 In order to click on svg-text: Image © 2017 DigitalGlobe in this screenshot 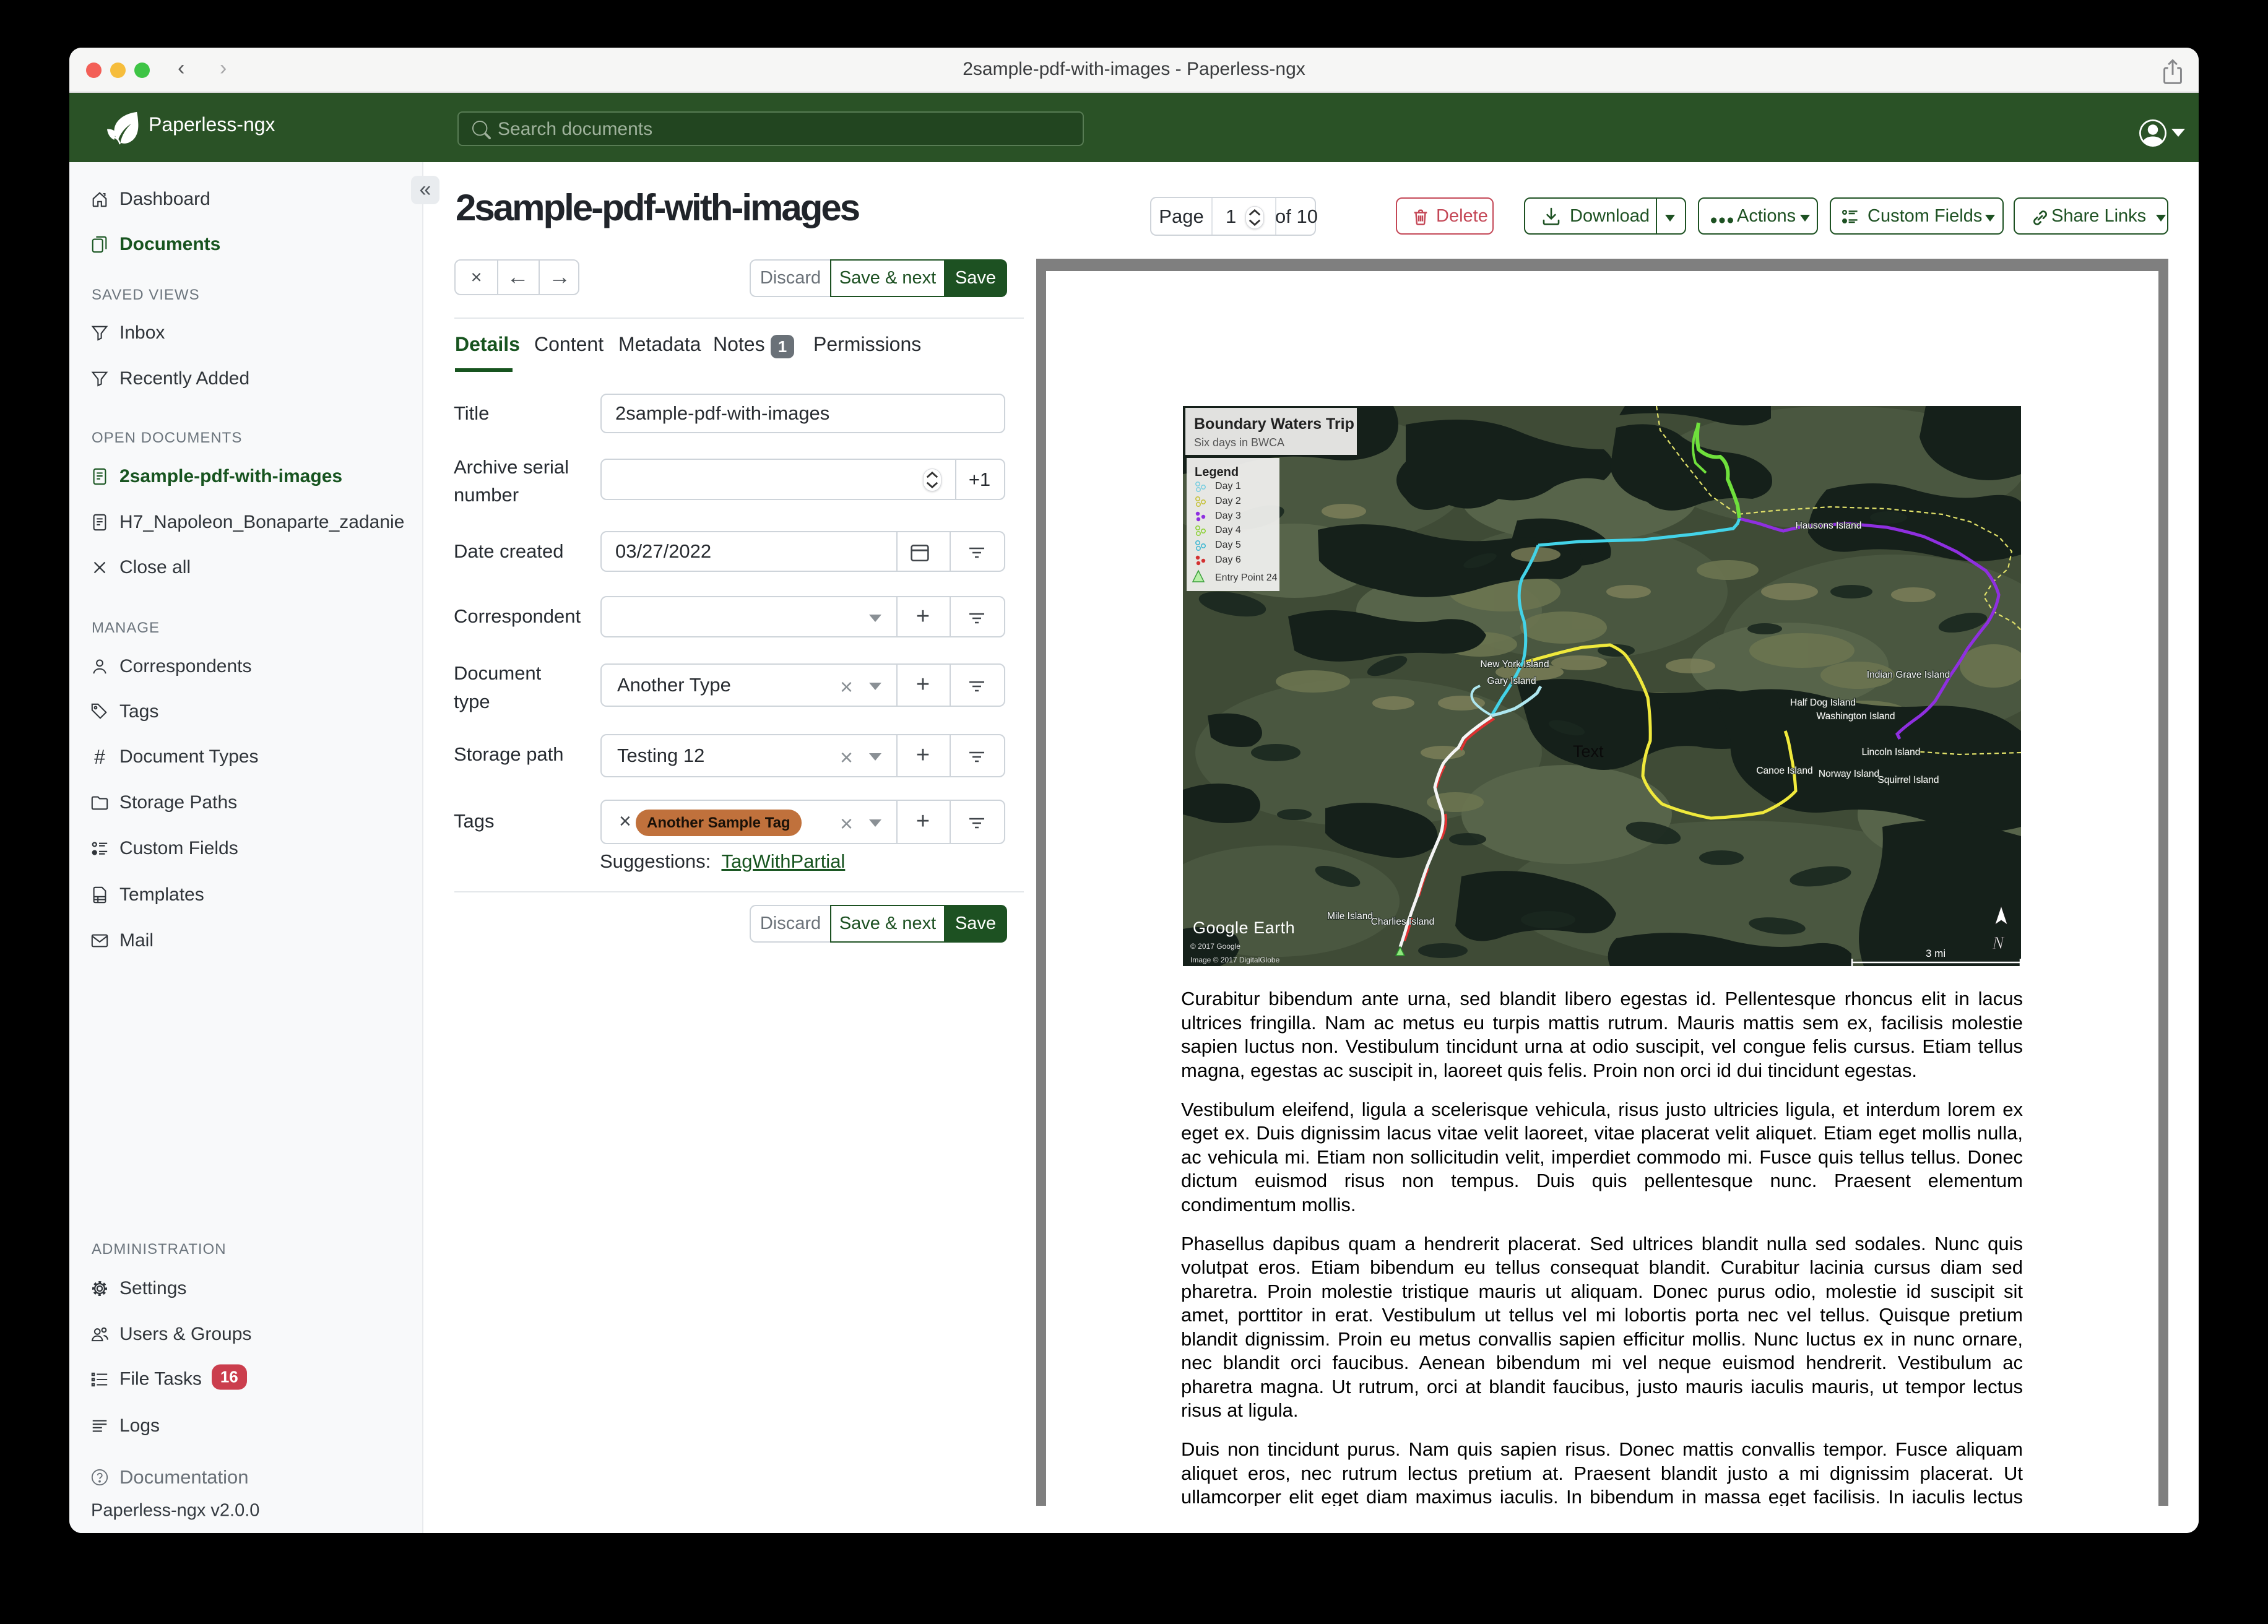, I will do `click(1235, 960)`.